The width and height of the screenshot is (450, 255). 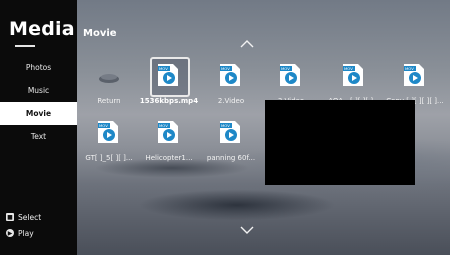 I want to click on hint-play-label: Play, so click(x=26, y=233).